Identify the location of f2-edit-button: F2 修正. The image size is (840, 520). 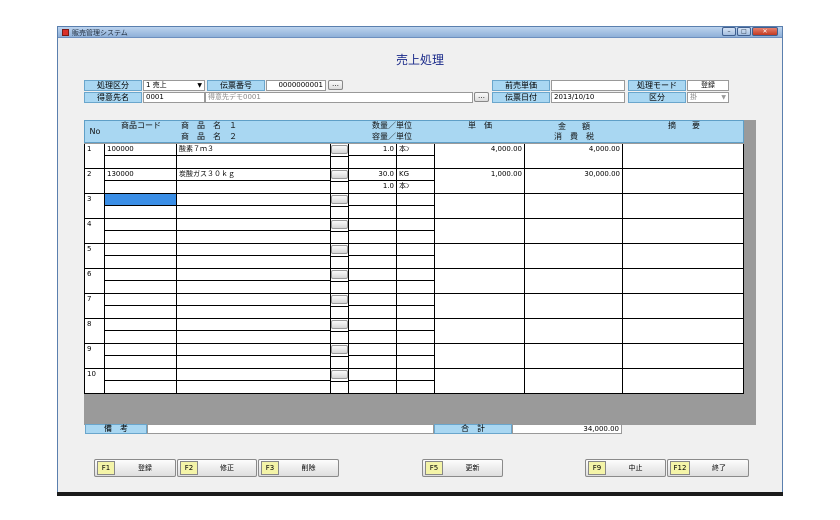
(217, 468).